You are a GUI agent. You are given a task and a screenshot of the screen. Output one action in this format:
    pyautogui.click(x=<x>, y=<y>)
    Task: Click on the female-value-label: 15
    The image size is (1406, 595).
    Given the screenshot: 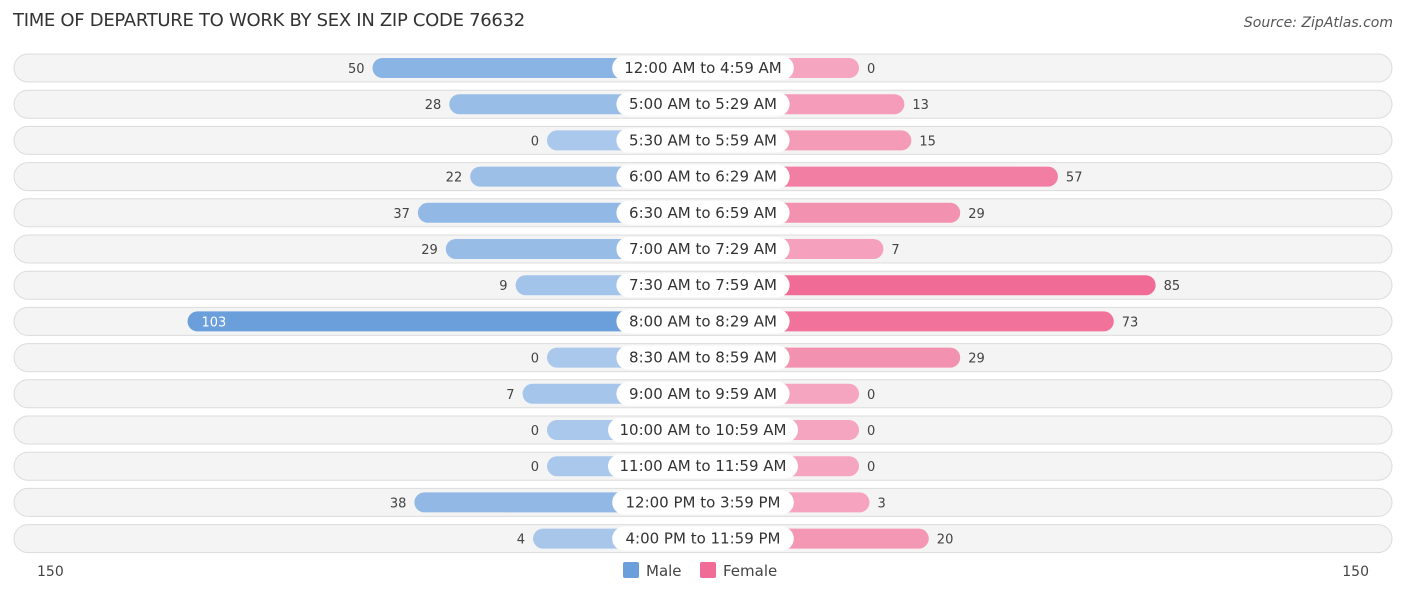 What is the action you would take?
    pyautogui.click(x=927, y=141)
    